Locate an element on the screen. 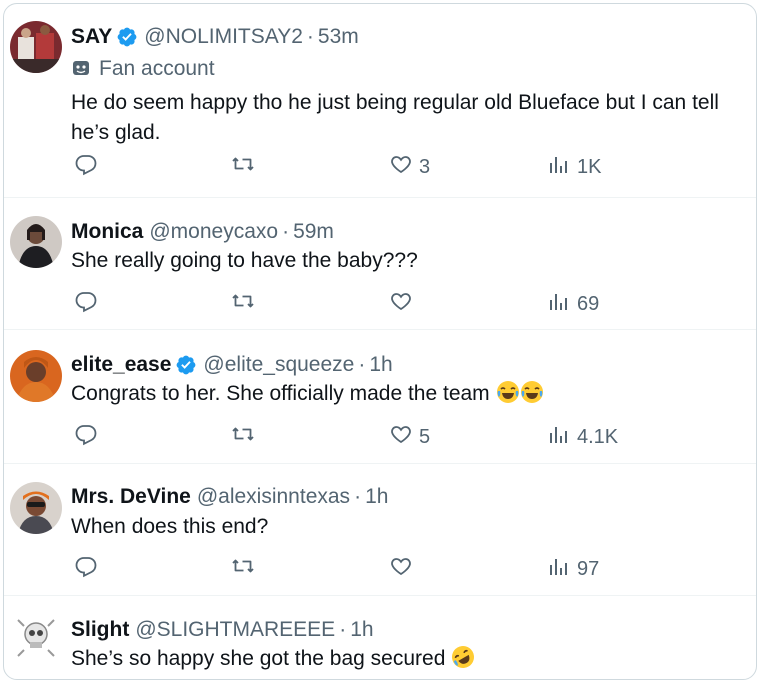 Image resolution: width=762 pixels, height=684 pixels. handle: @moneycaxo is located at coordinates (213, 232).